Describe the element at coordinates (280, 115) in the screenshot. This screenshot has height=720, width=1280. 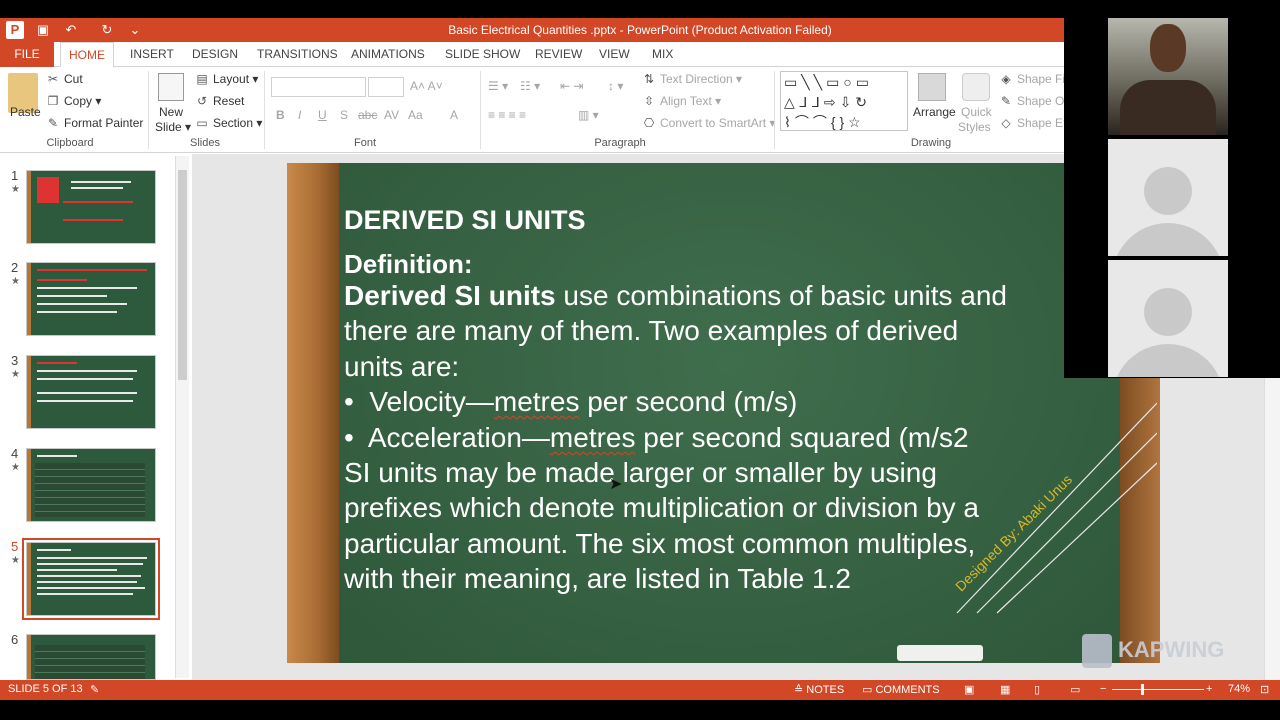
I see `bold-button: B` at that location.